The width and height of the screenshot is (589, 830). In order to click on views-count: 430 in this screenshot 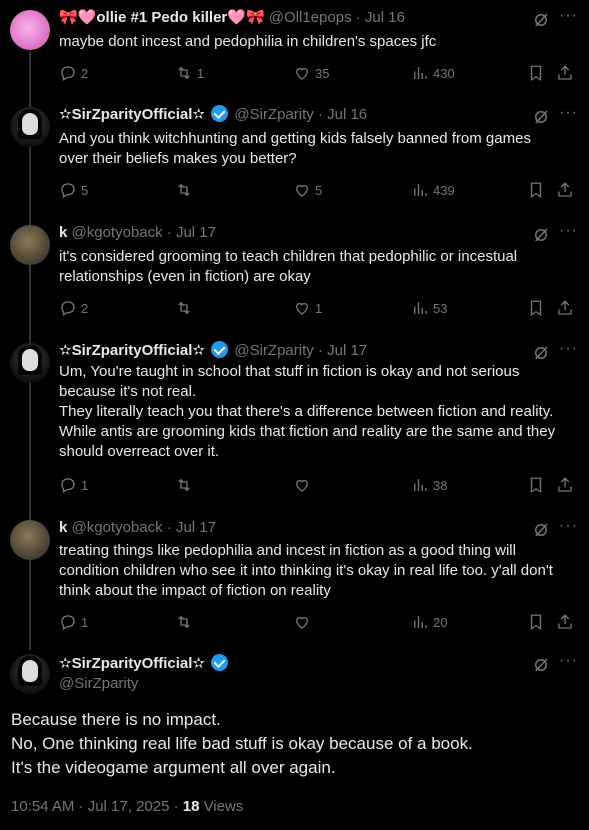, I will do `click(444, 73)`.